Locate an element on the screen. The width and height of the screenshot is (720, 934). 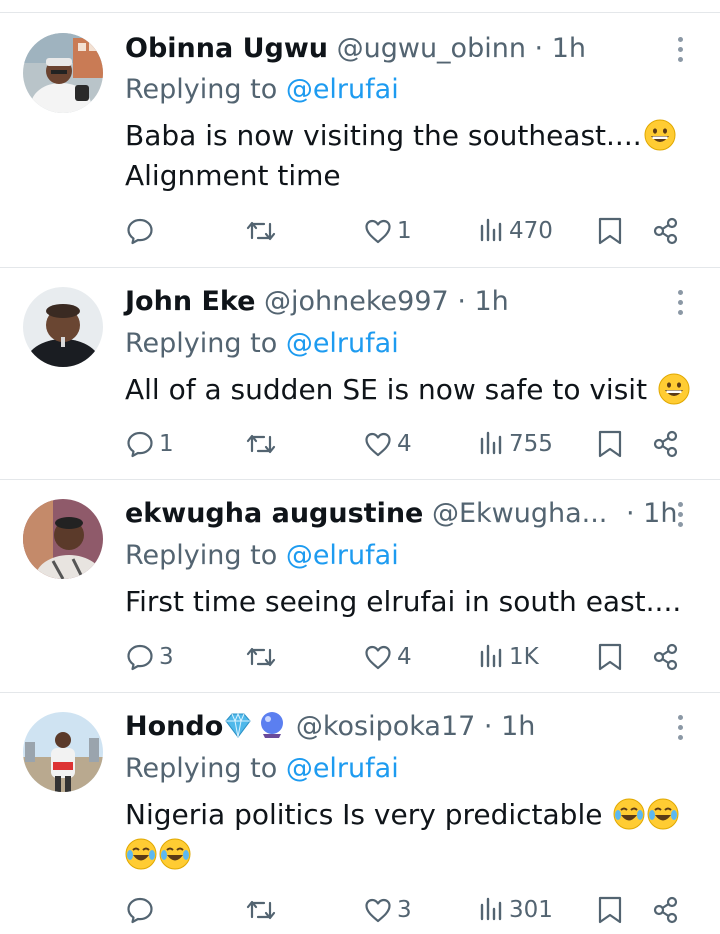
tweet-header: ekwugha augustine @Ekwugha... · 1h is located at coordinates (401, 514).